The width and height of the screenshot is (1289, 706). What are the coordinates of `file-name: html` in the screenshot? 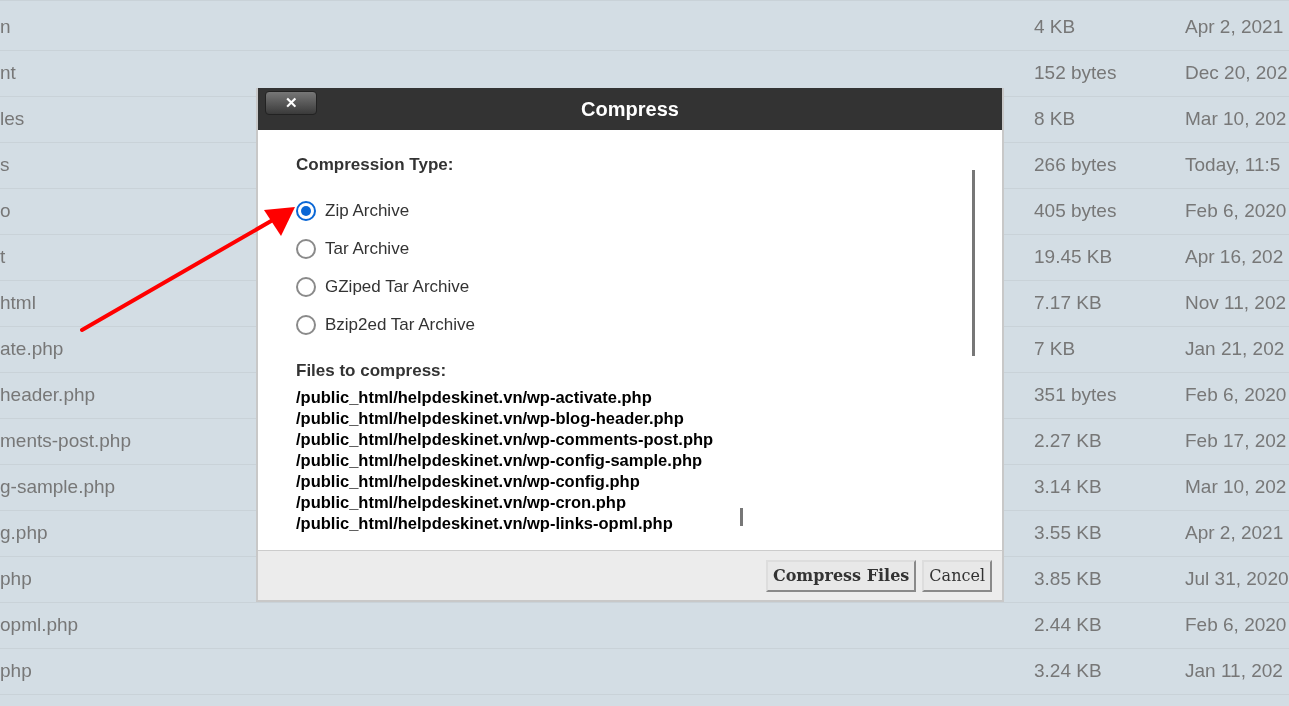 It's located at (18, 303).